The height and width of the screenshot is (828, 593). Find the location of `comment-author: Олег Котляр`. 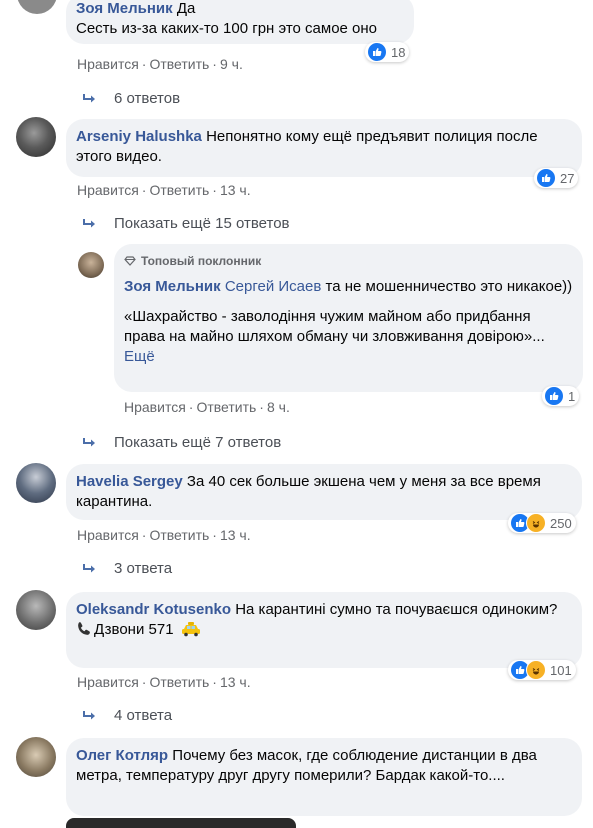

comment-author: Олег Котляр is located at coordinates (122, 755).